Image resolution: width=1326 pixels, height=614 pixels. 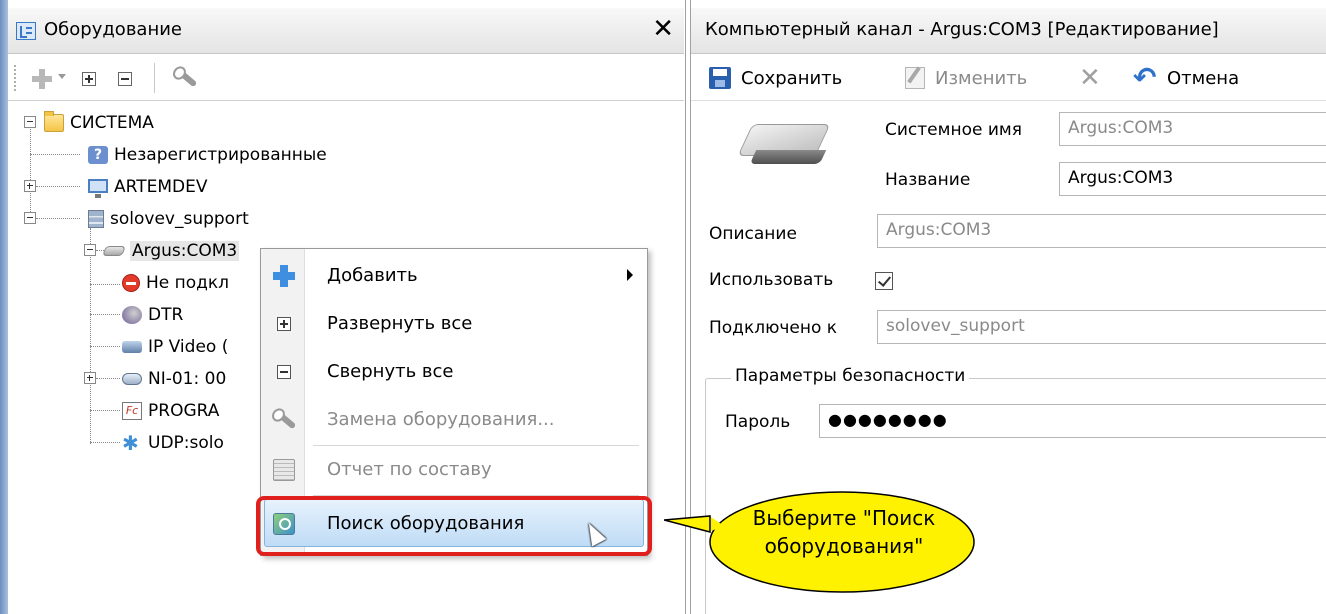 What do you see at coordinates (54, 121) in the screenshot?
I see `folder-icon` at bounding box center [54, 121].